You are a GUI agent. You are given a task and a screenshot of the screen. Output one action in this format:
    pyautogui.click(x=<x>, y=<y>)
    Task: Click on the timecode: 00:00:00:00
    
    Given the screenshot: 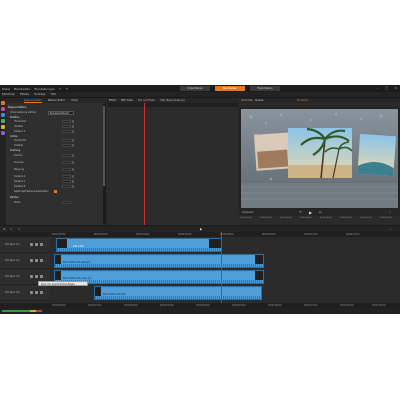 What is the action you would take?
    pyautogui.click(x=246, y=218)
    